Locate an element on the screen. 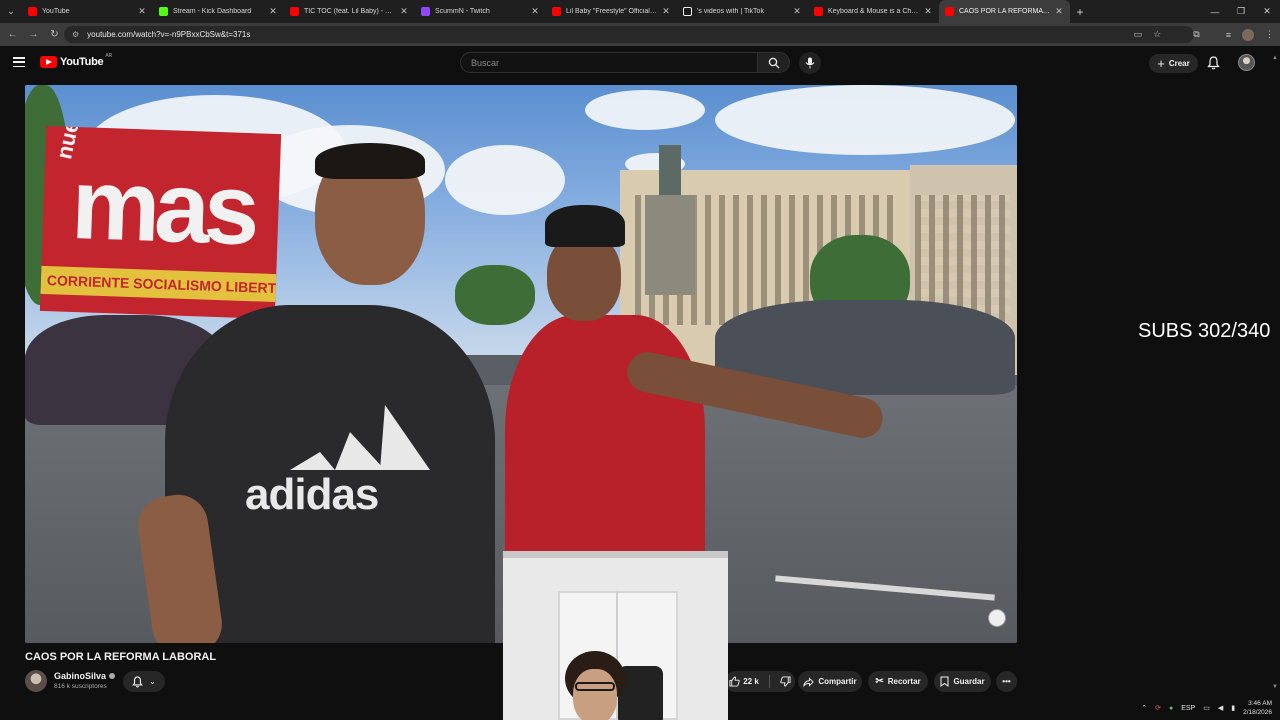 This screenshot has width=1280, height=720. search-icon is located at coordinates (773, 62).